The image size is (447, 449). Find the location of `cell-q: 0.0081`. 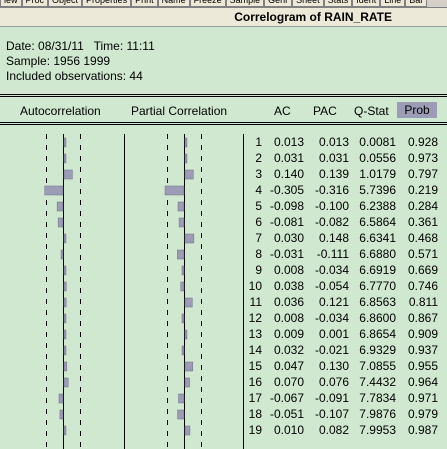

cell-q: 0.0081 is located at coordinates (377, 142).